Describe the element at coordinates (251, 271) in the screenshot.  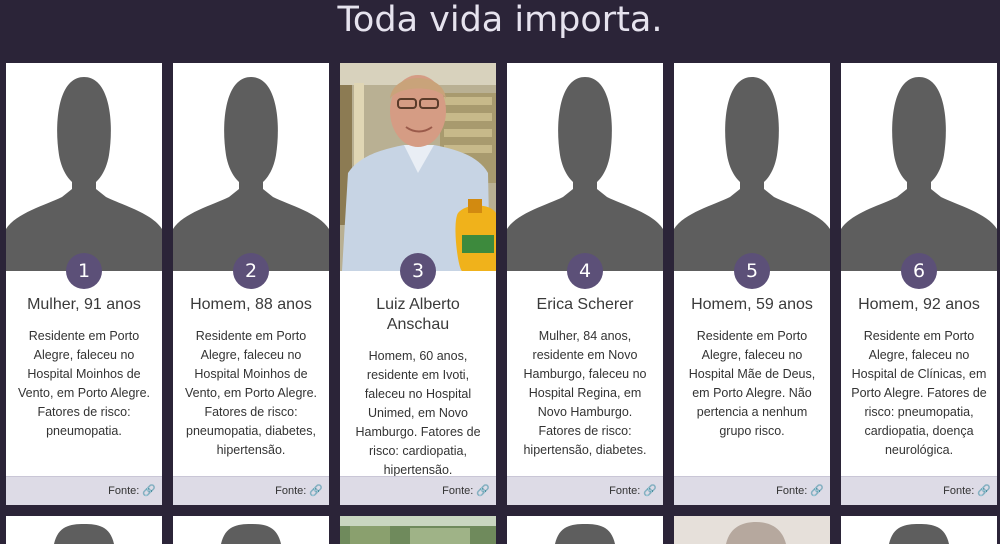
I see `card-number-badge: 2` at that location.